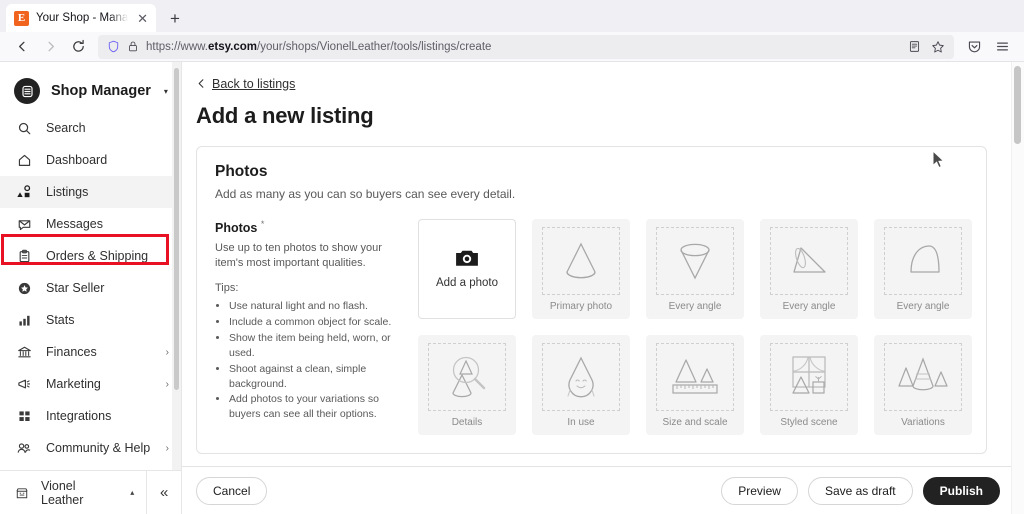 This screenshot has width=1024, height=514. What do you see at coordinates (90, 128) in the screenshot?
I see `sidebar-item-search: Search` at bounding box center [90, 128].